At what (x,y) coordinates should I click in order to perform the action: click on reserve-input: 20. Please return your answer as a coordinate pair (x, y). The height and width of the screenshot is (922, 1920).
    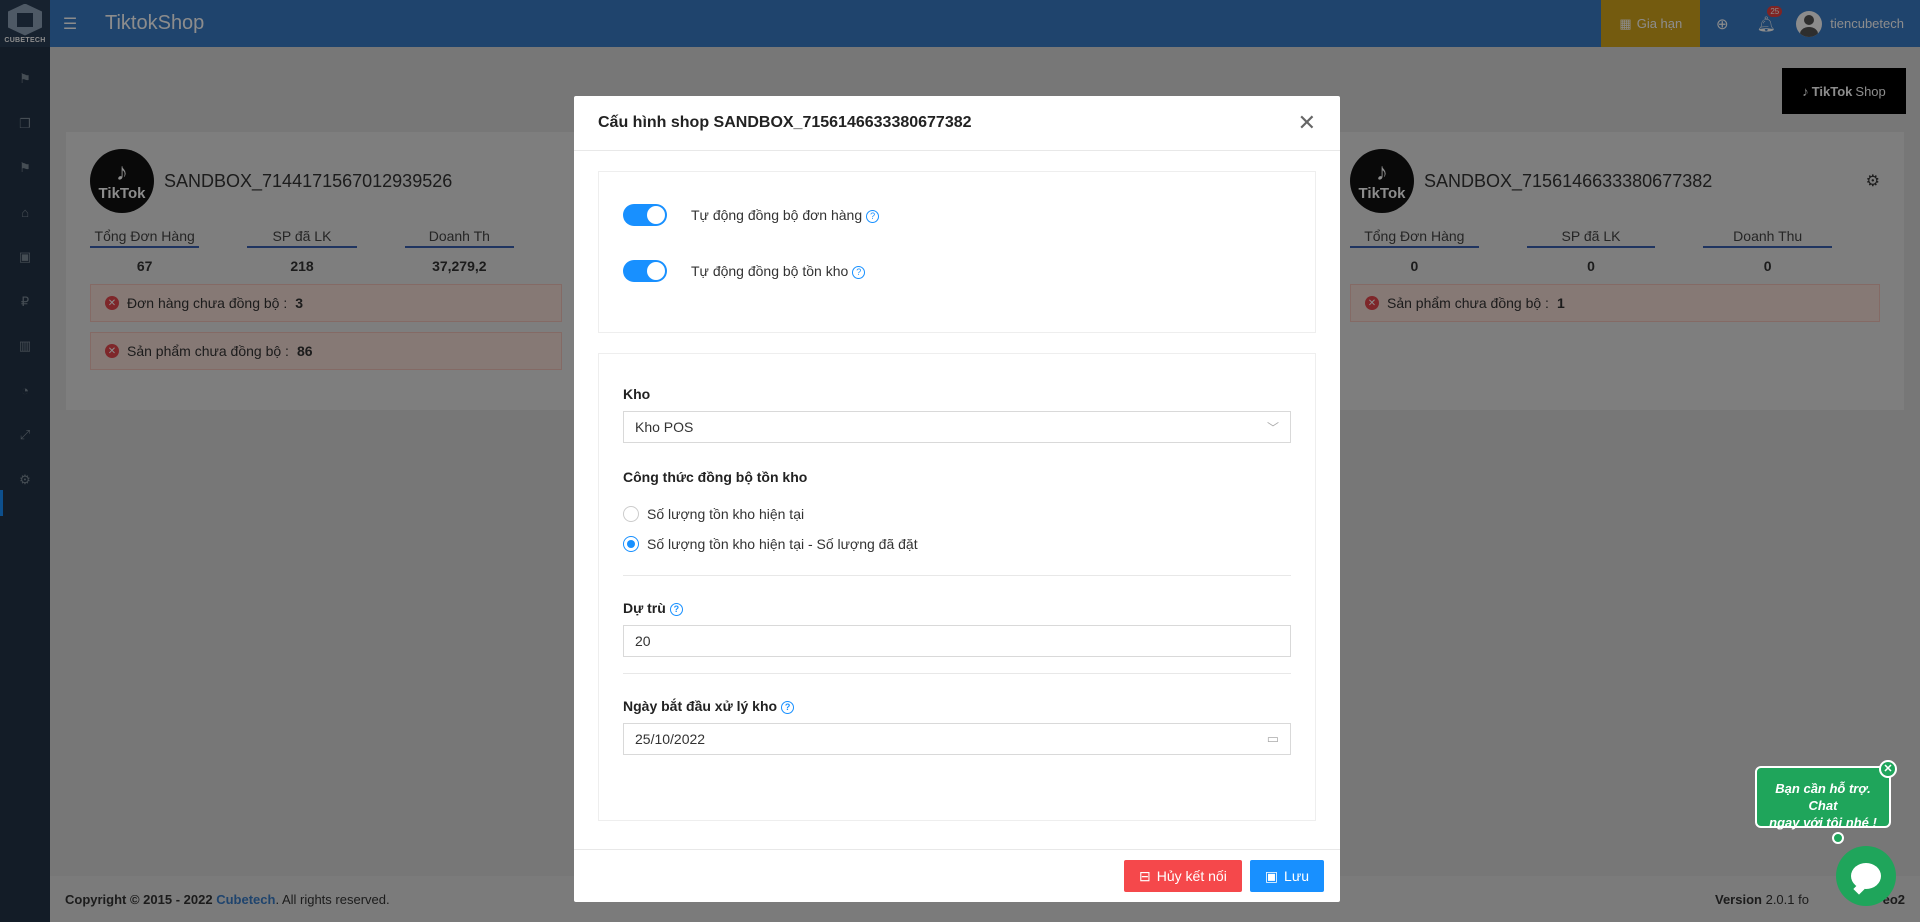
    Looking at the image, I should click on (957, 641).